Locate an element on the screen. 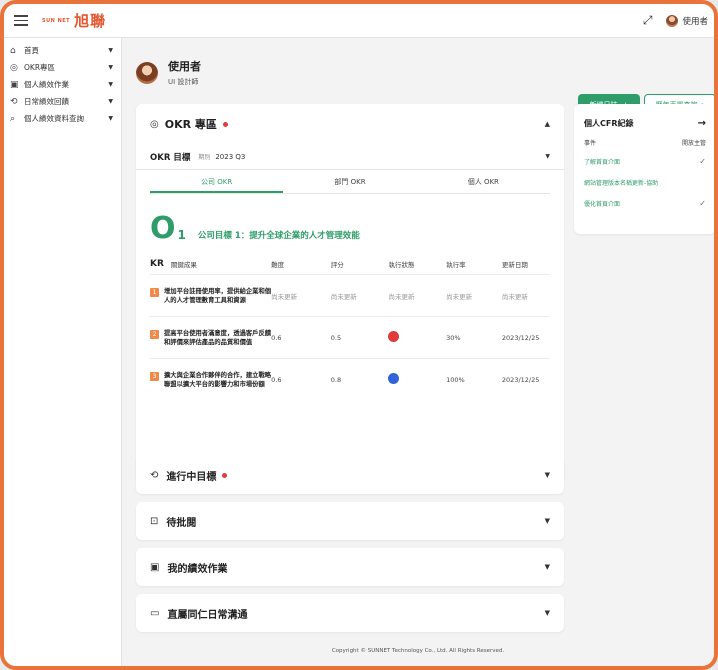 Image resolution: width=718 pixels, height=670 pixels. tab-department-okr: 部門 OKR is located at coordinates (349, 181).